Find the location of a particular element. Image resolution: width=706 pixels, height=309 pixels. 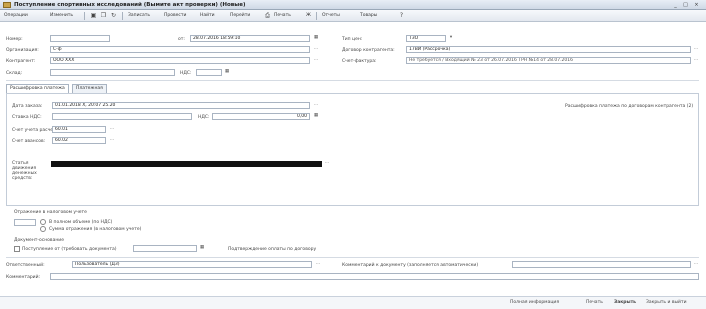

tab-payment: Платежная is located at coordinates (89, 88).